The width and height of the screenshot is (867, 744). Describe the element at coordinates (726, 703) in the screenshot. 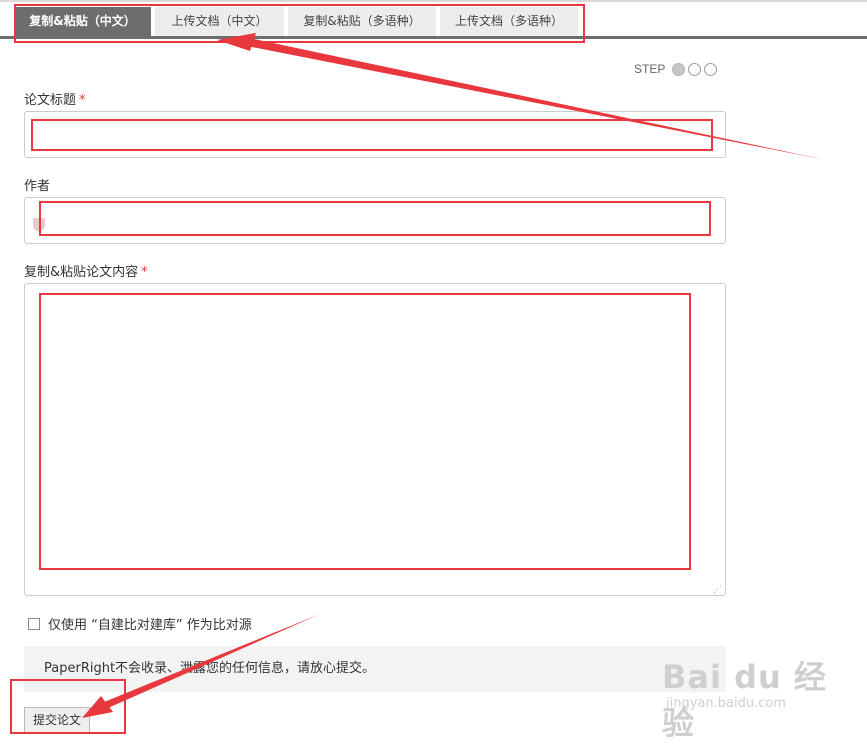

I see `watermark-url: jingyan.baidu.com` at that location.